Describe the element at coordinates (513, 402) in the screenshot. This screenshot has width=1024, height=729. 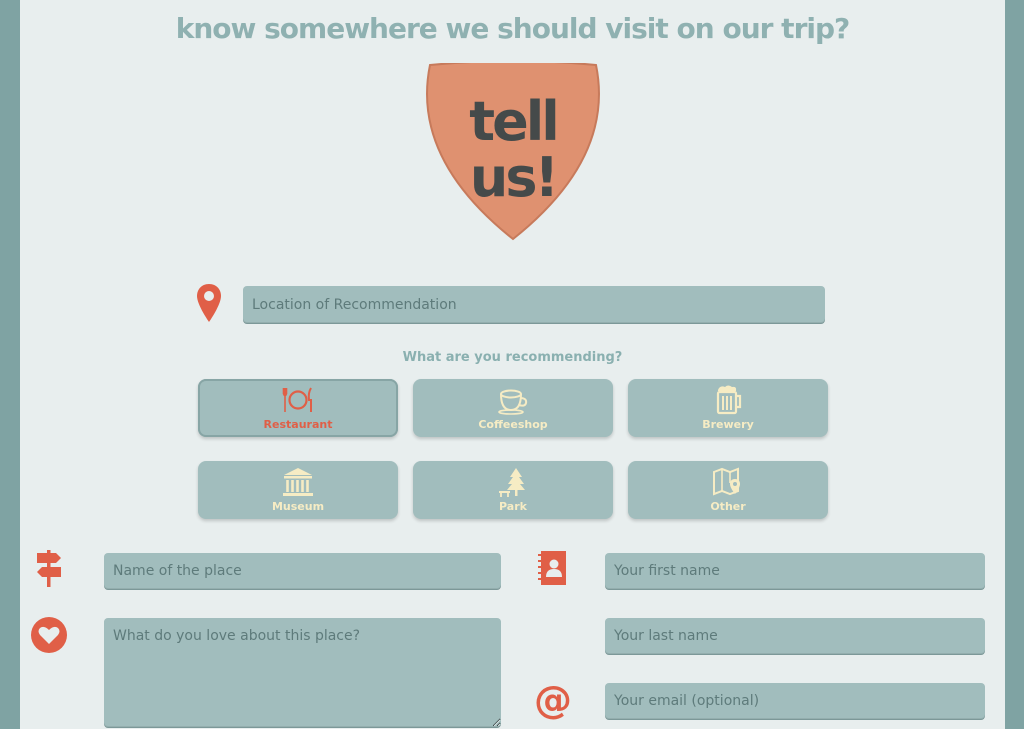
I see `coffee-cup-icon` at that location.